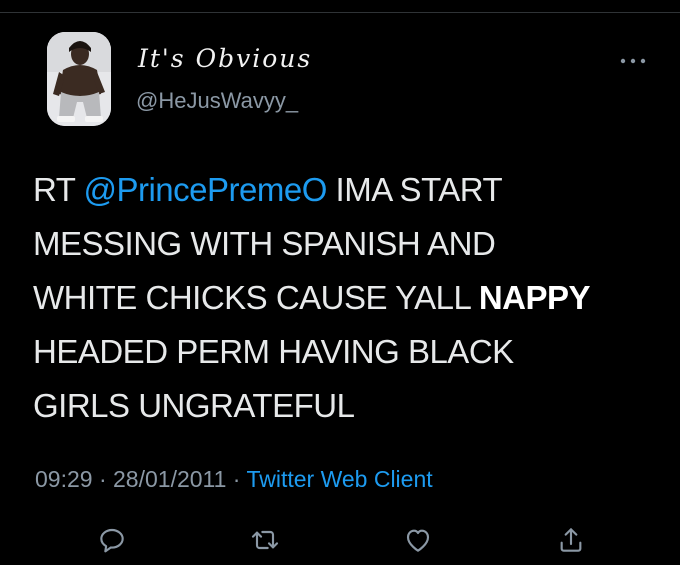 This screenshot has width=680, height=565. What do you see at coordinates (265, 540) in the screenshot?
I see `retweet-icon` at bounding box center [265, 540].